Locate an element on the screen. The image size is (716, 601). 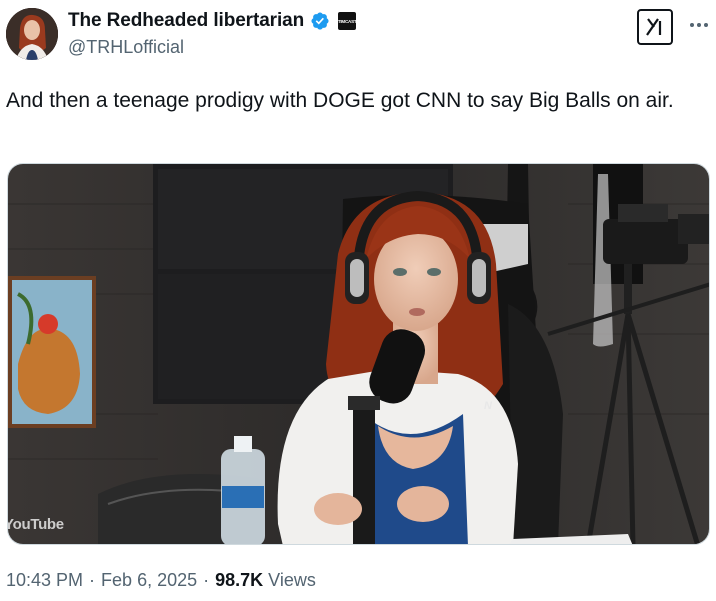
grok-icon is located at coordinates (654, 27).